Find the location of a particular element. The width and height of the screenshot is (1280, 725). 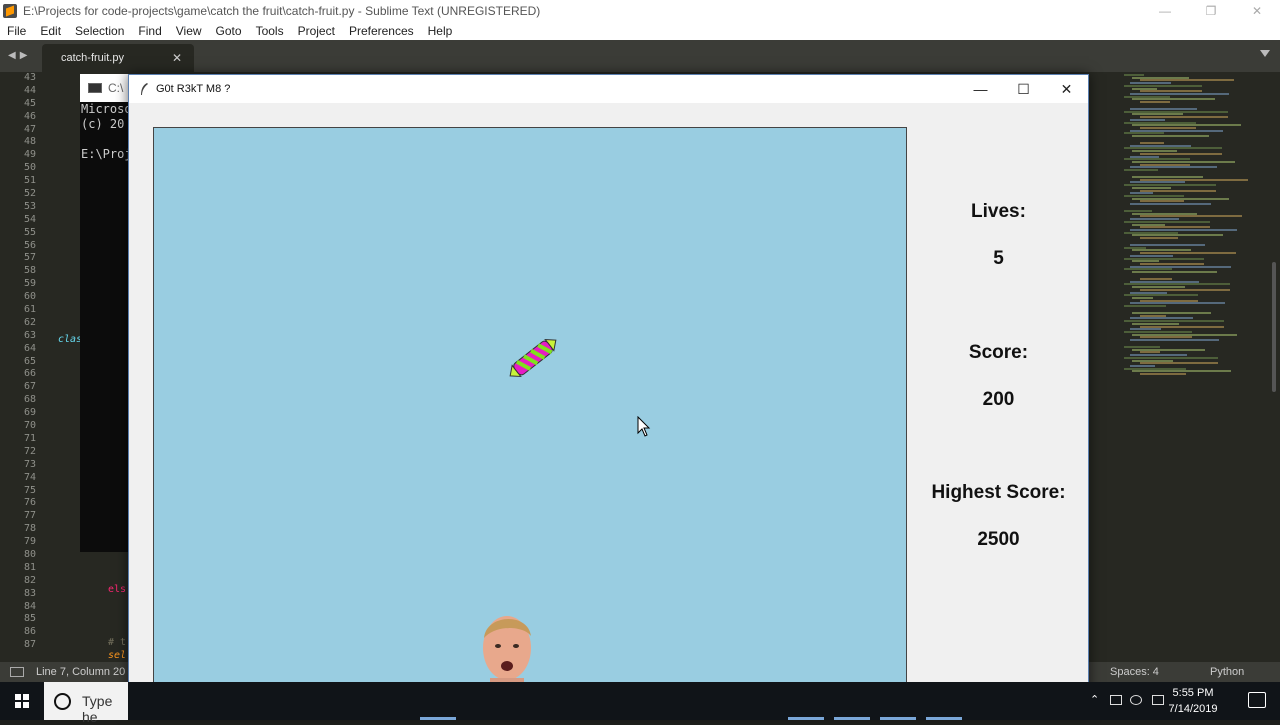

console-title: C:\ is located at coordinates (116, 88).